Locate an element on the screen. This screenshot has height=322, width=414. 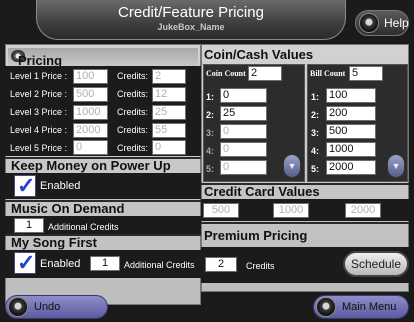
premium-credits-input: 2 is located at coordinates (221, 264).